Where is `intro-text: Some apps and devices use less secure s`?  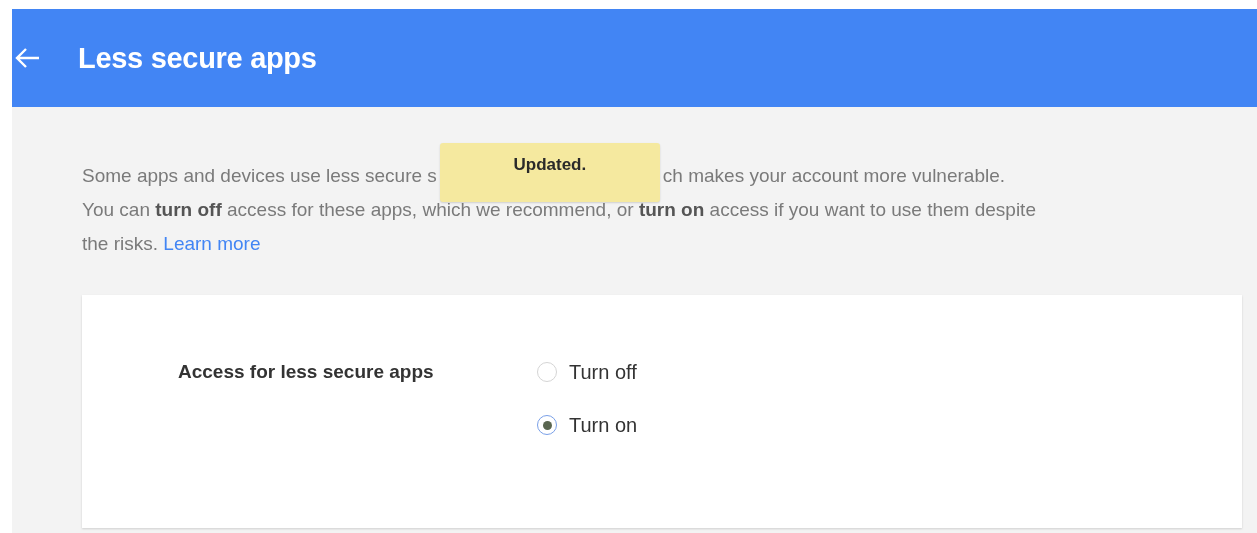
intro-text: Some apps and devices use less secure s is located at coordinates (259, 176).